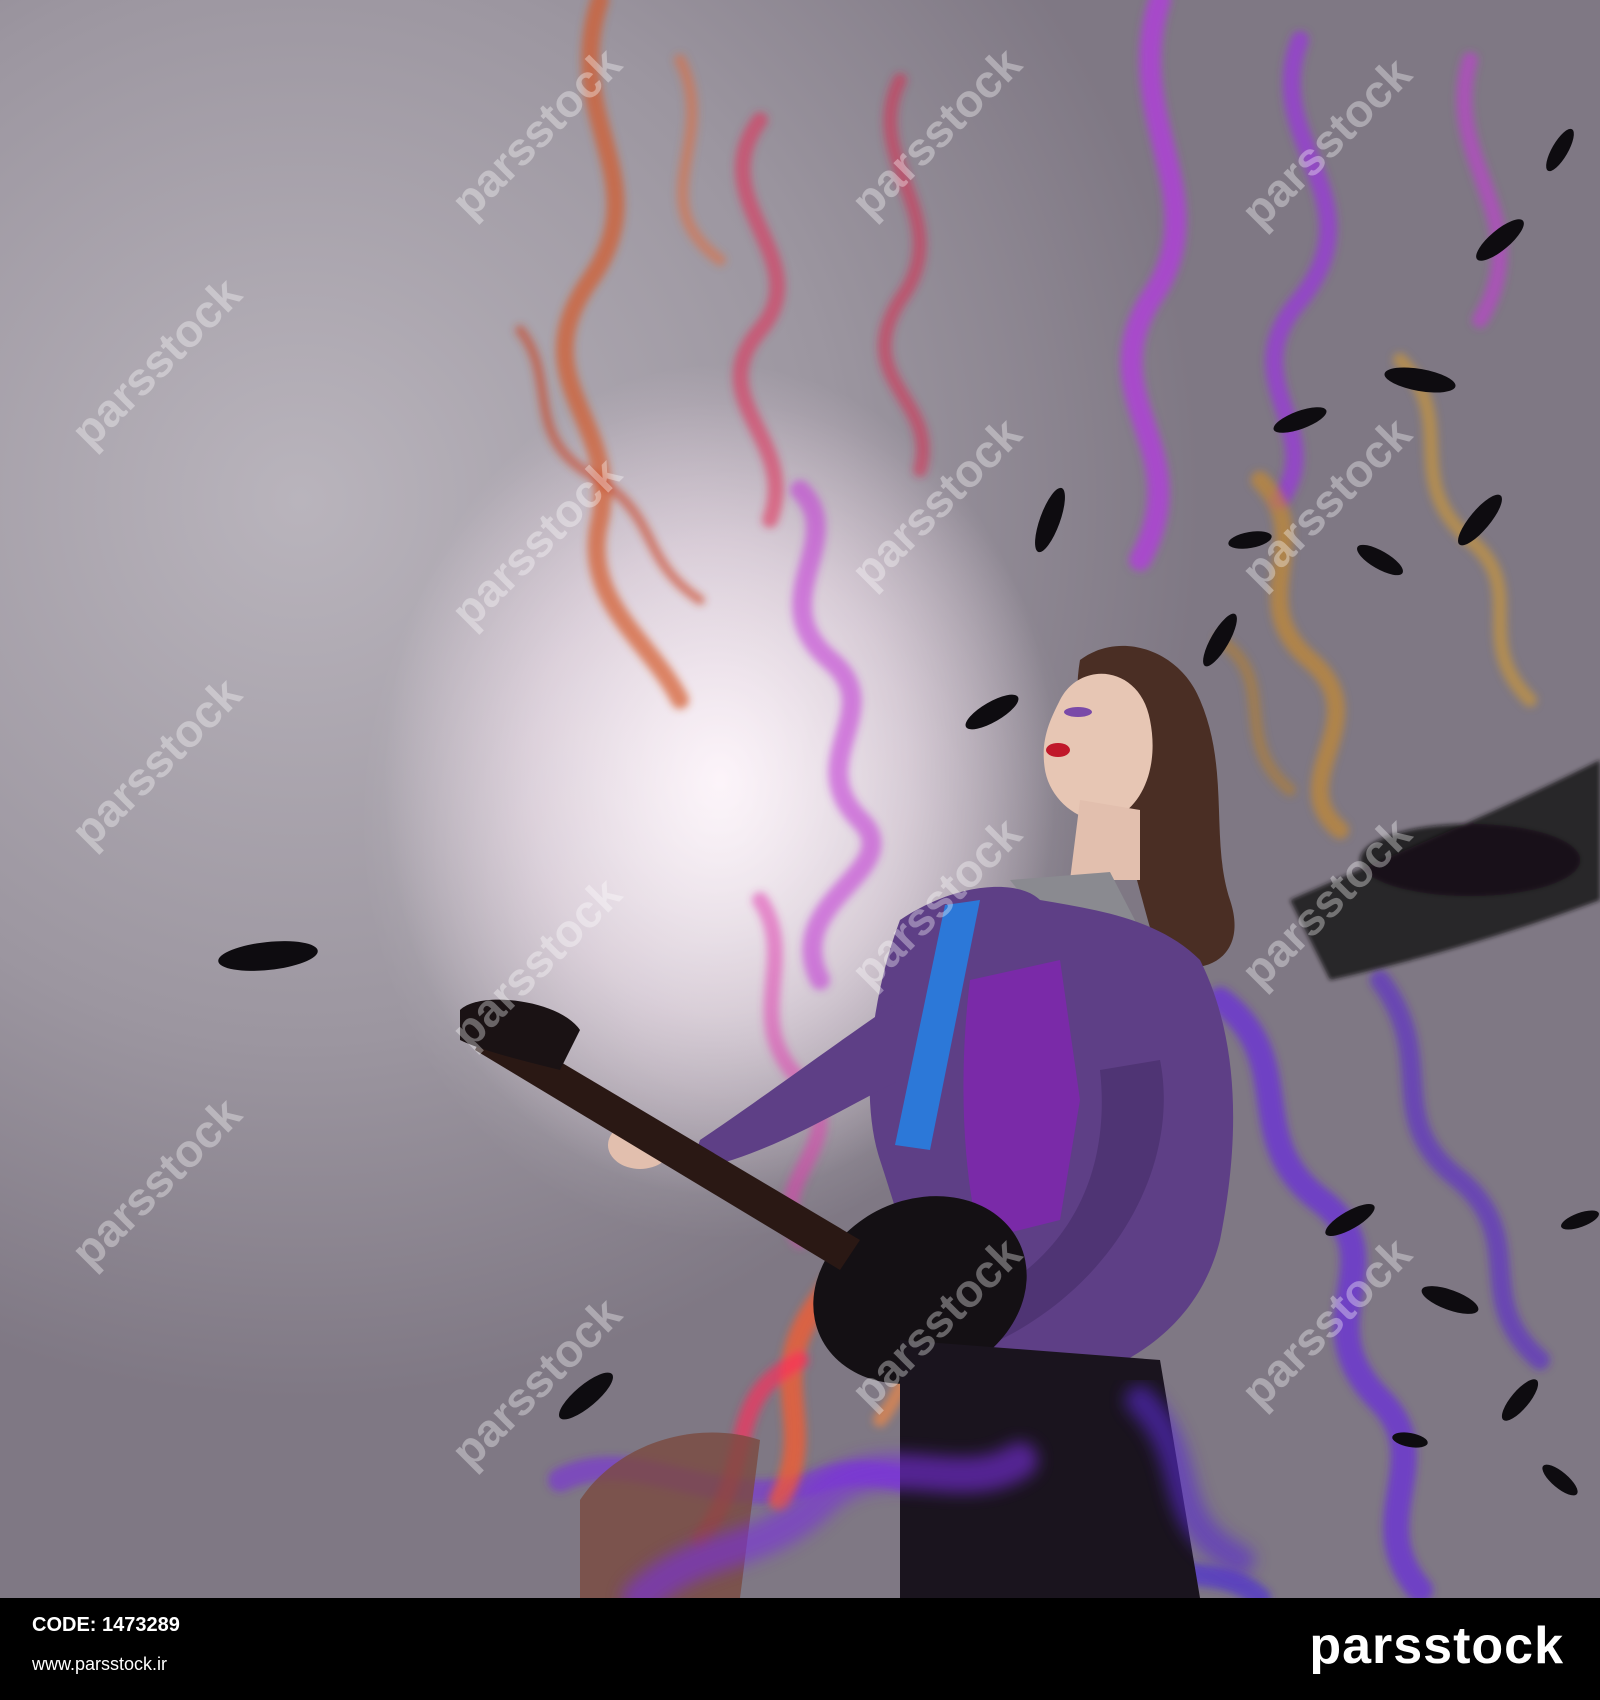 The width and height of the screenshot is (1600, 1700). What do you see at coordinates (800, 1649) in the screenshot?
I see `footer-bar: CODE: 1473289 www.parsstock.ir parsstock` at bounding box center [800, 1649].